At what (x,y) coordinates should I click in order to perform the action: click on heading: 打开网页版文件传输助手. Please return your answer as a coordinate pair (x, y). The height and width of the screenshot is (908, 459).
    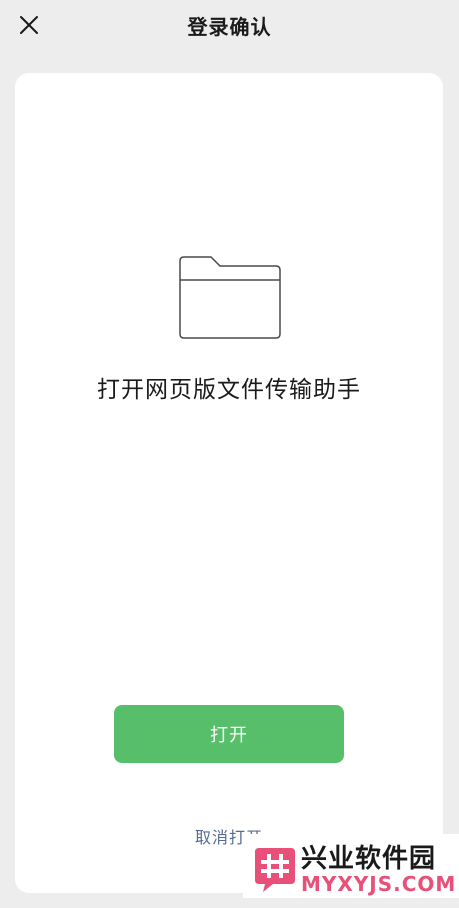
    Looking at the image, I should click on (229, 390).